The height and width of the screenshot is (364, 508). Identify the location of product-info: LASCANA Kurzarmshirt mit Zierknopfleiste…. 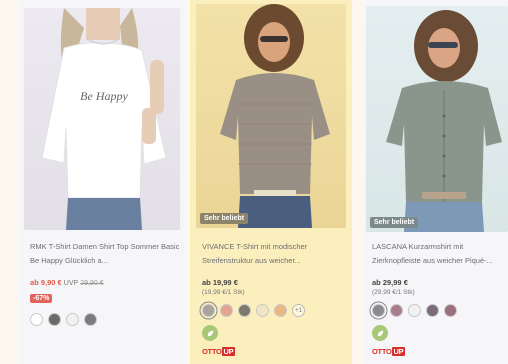
(437, 299).